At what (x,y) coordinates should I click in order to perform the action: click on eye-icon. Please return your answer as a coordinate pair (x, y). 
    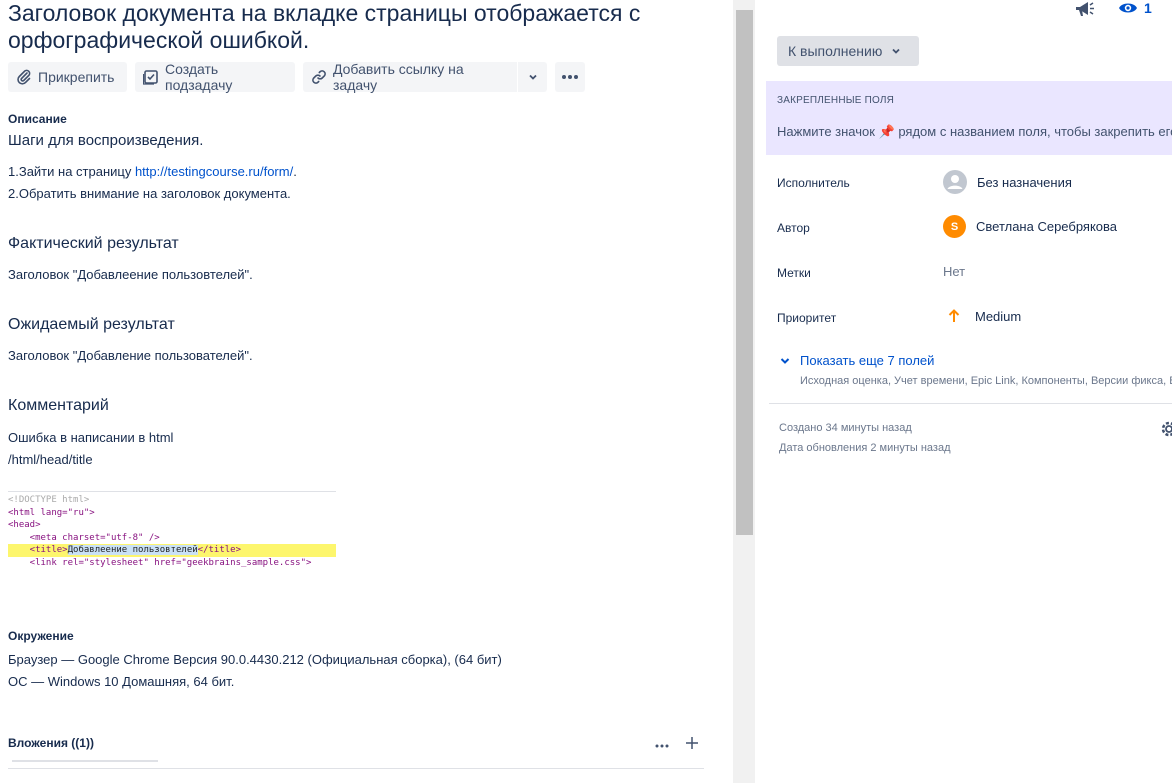
    Looking at the image, I should click on (1128, 8).